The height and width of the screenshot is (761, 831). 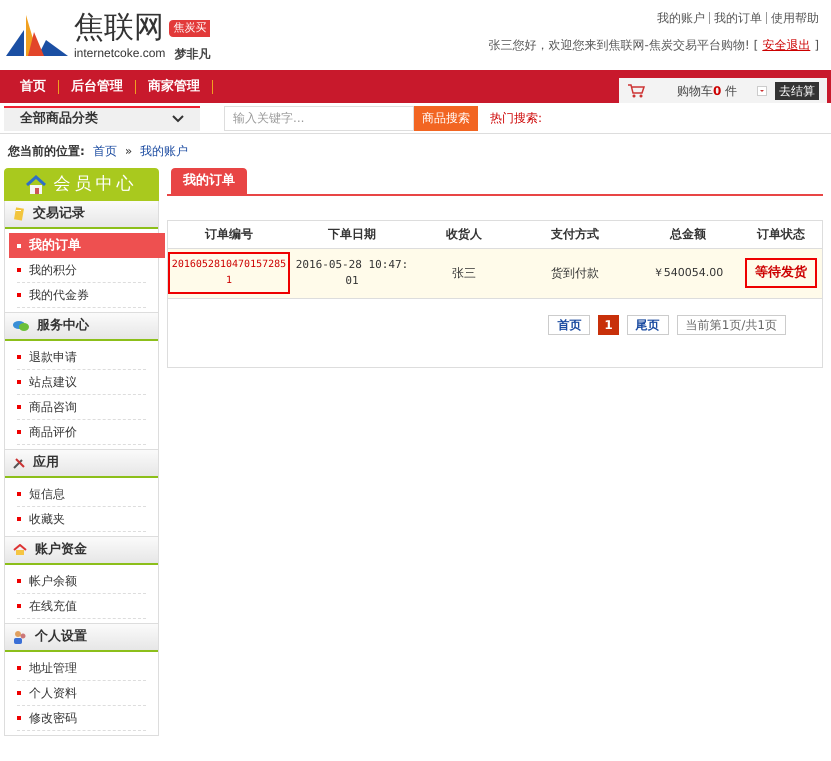 I want to click on cart-icon, so click(x=636, y=91).